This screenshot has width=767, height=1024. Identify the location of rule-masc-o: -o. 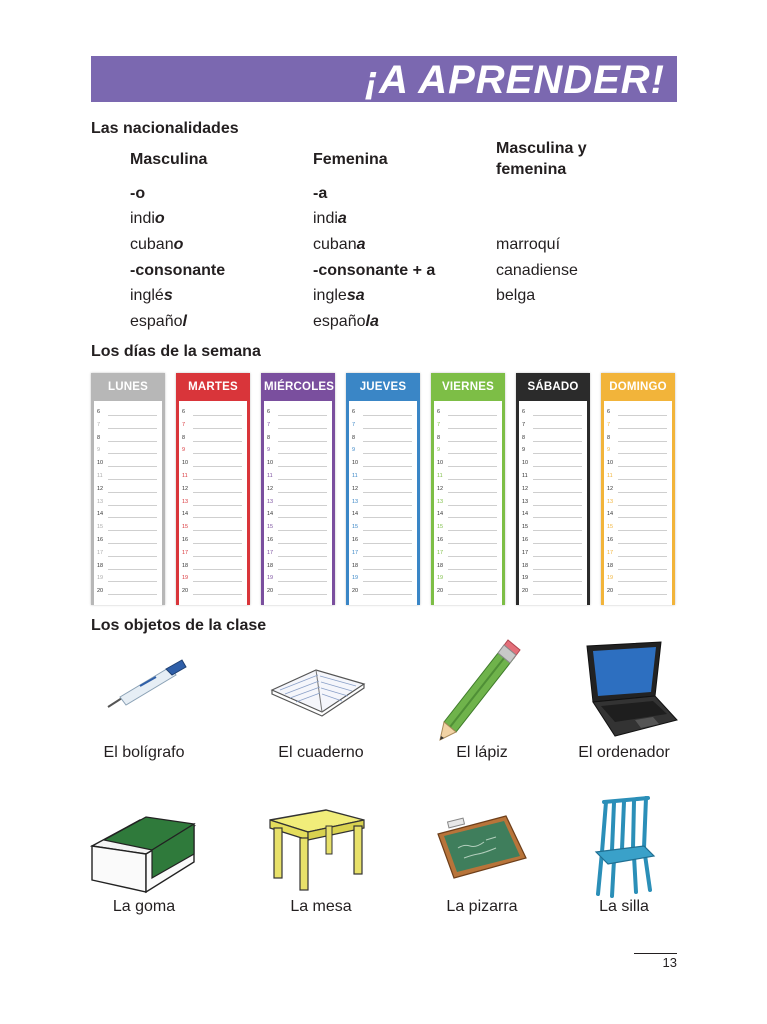
(138, 193).